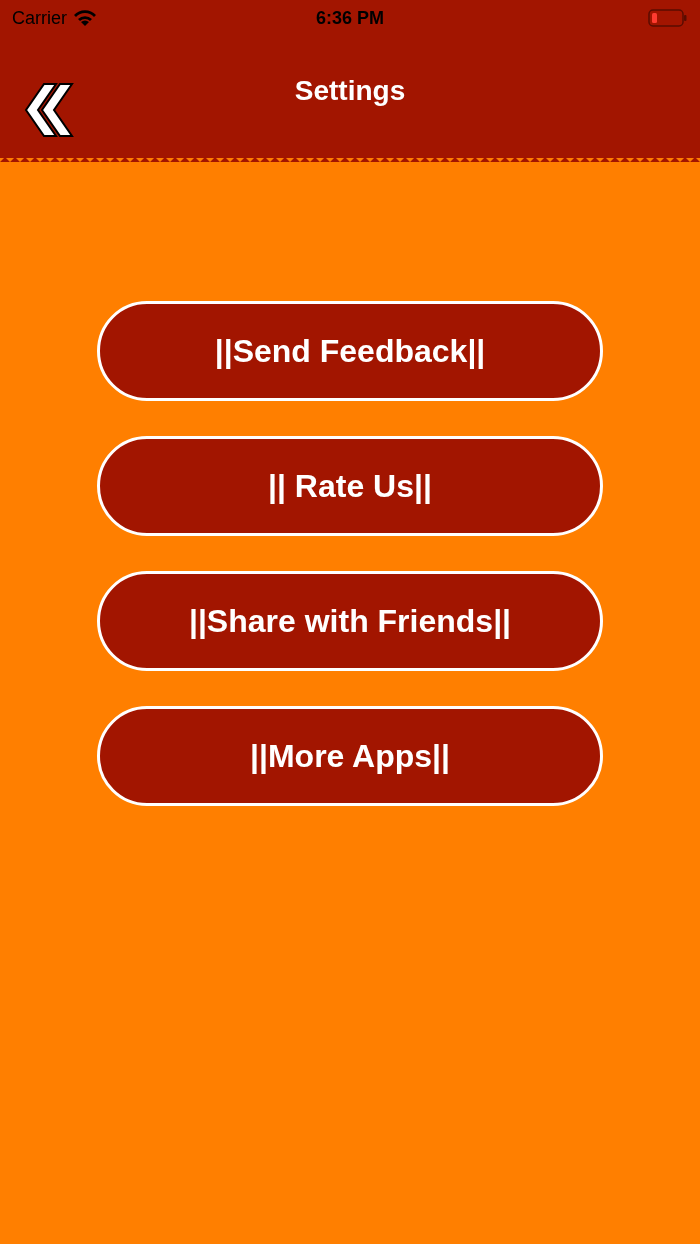 The image size is (700, 1244). Describe the element at coordinates (668, 18) in the screenshot. I see `battery-icon` at that location.